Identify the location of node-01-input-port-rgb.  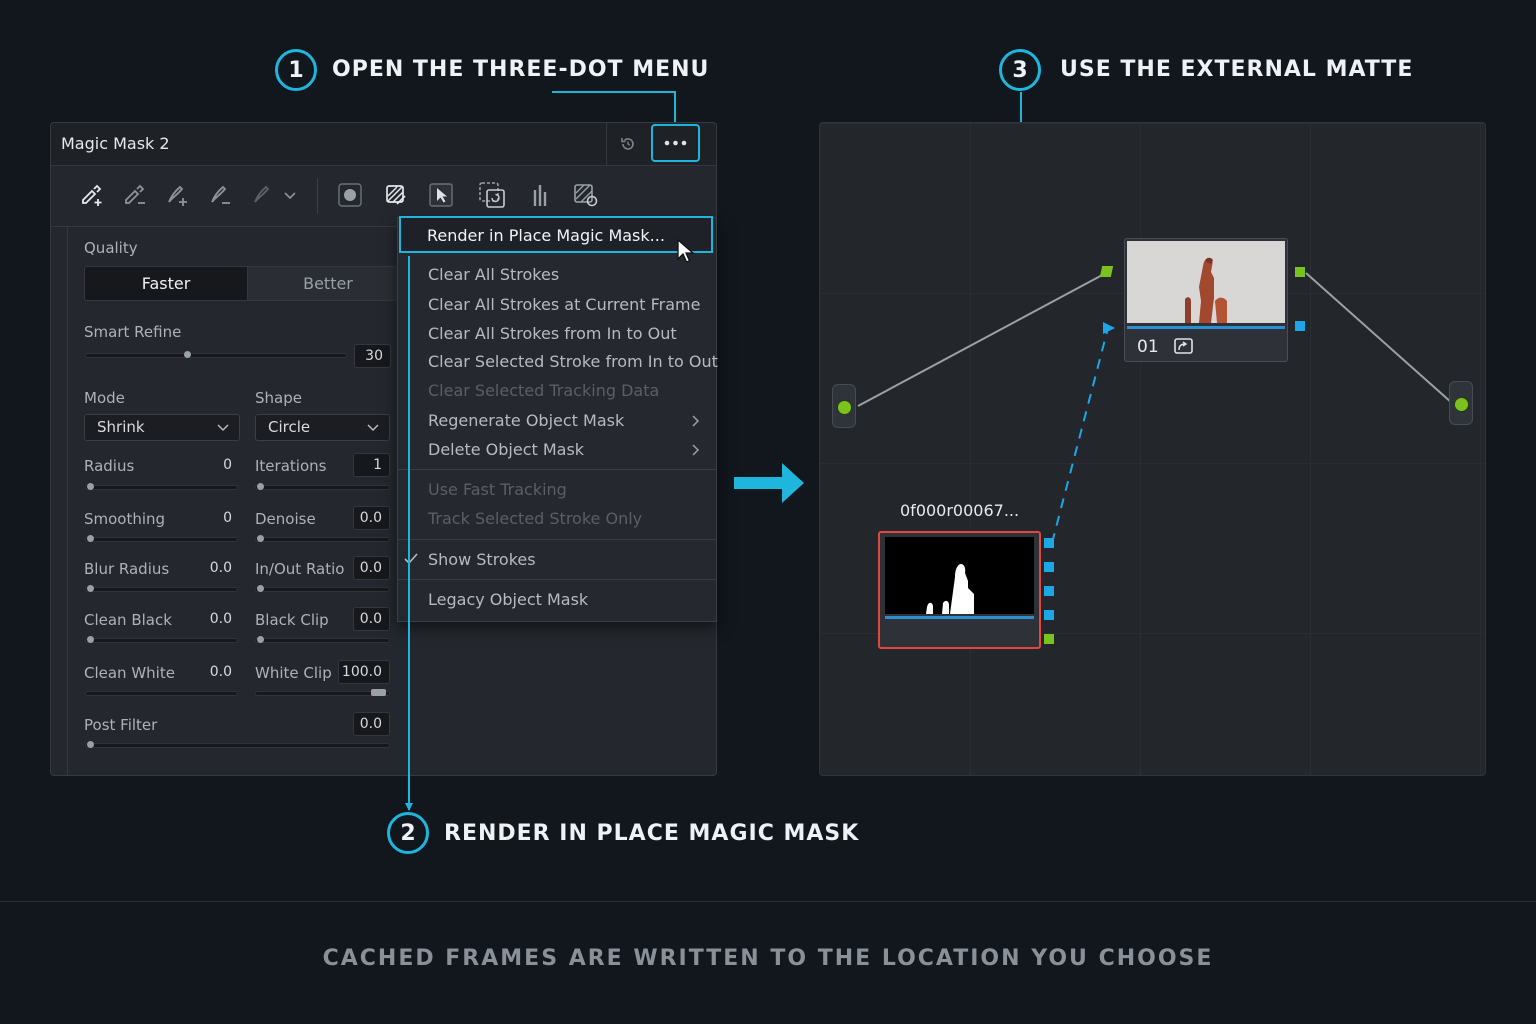
(1106, 271).